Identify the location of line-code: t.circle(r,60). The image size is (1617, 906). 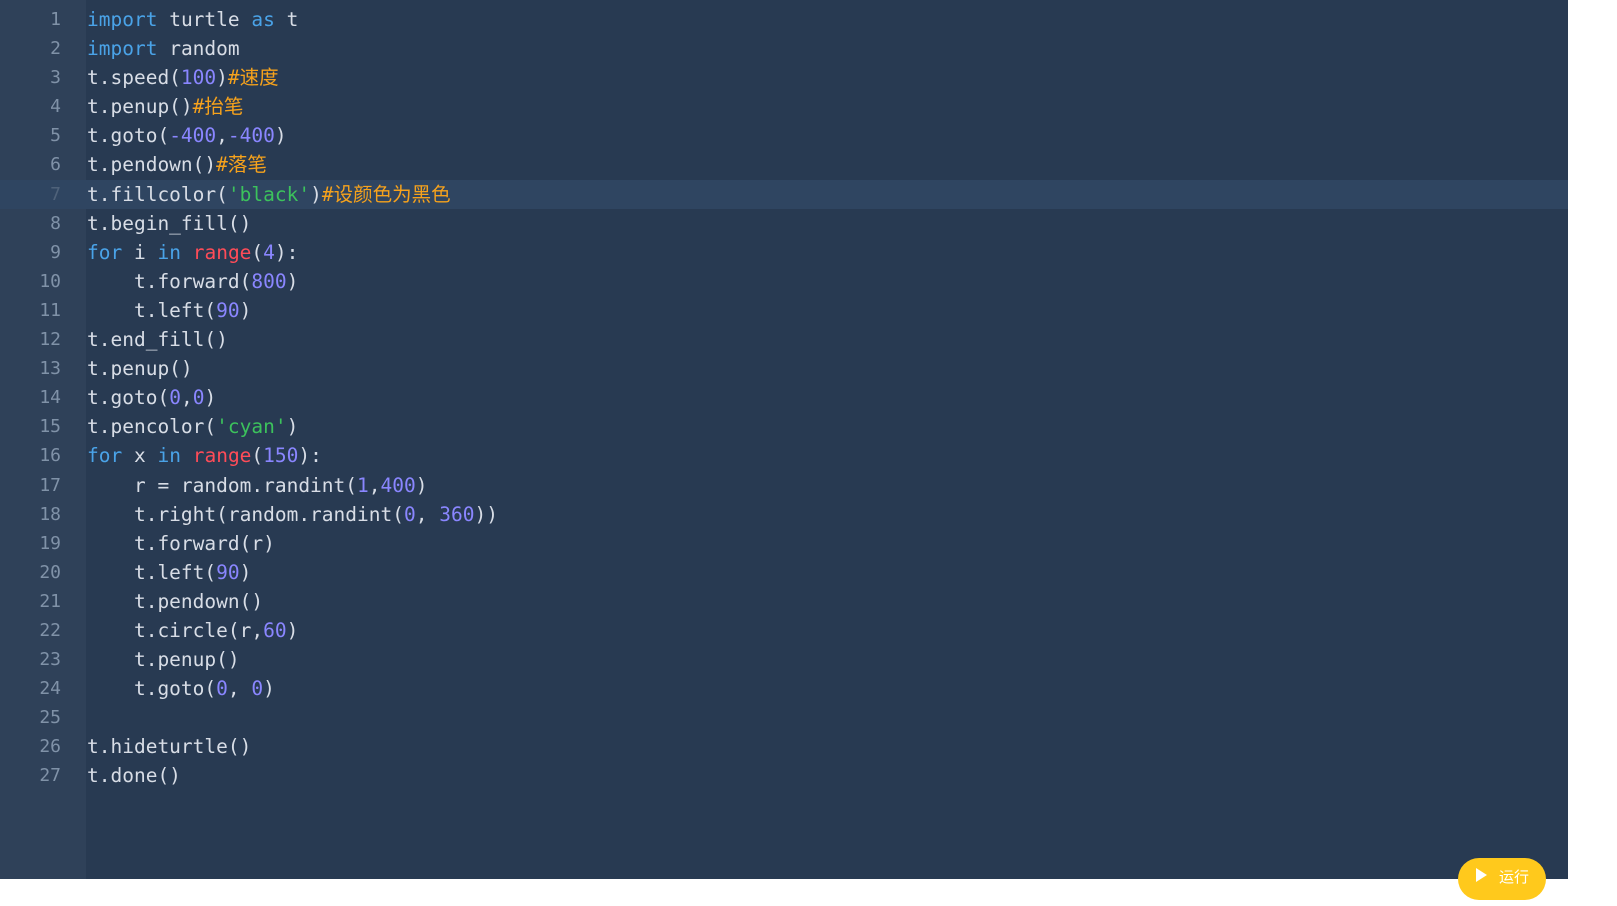
(192, 630).